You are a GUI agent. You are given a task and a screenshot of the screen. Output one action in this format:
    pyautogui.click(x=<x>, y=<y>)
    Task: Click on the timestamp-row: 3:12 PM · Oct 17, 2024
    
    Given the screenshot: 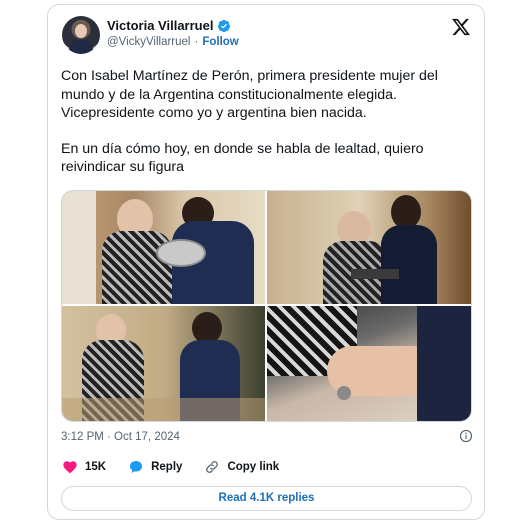 What is the action you would take?
    pyautogui.click(x=267, y=436)
    